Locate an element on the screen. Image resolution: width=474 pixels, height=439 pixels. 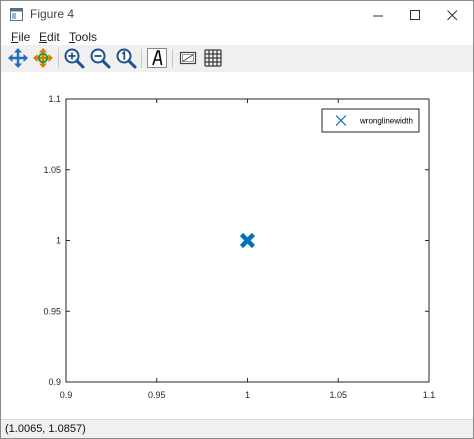
close-icon is located at coordinates (452, 14).